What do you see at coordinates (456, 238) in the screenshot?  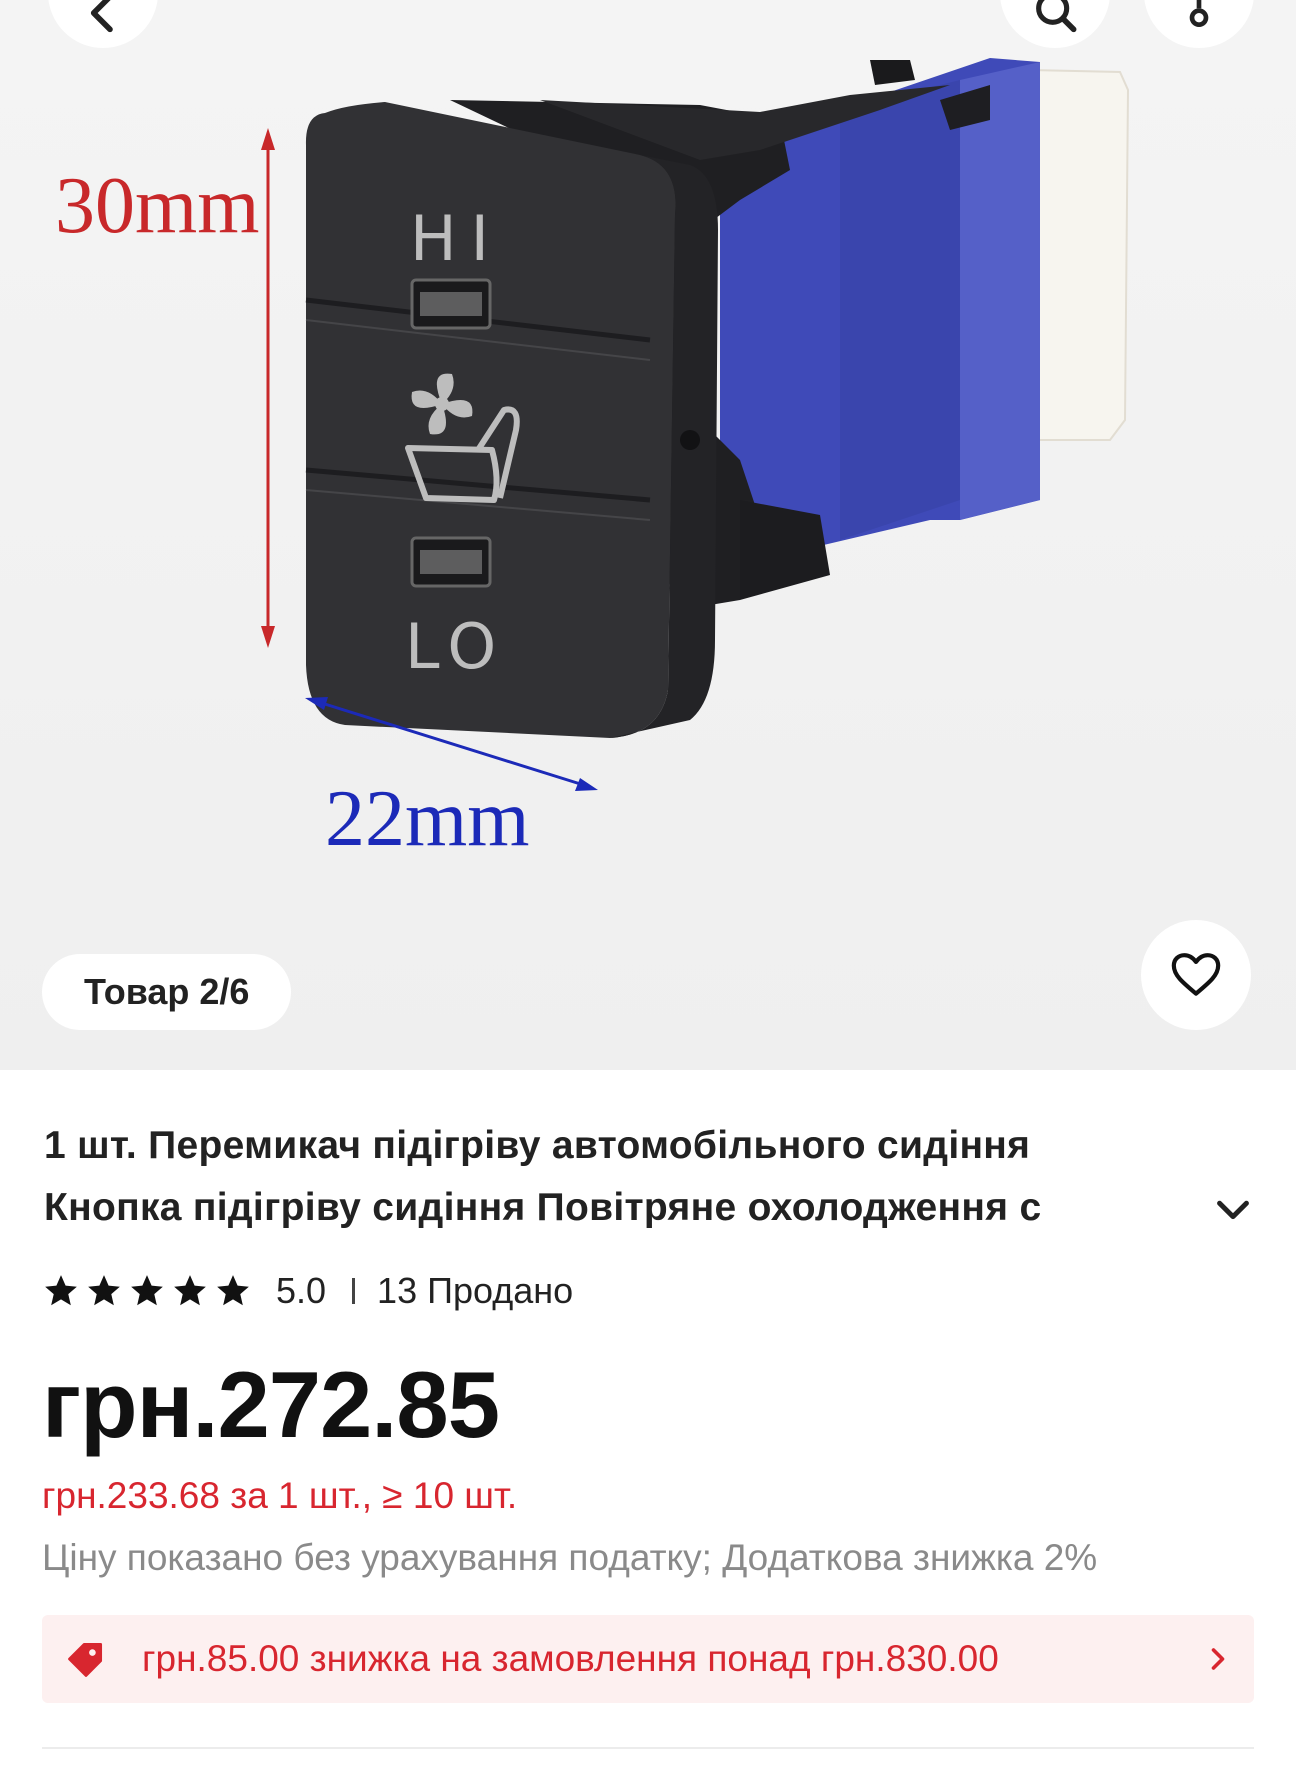 I see `hi-label: HI` at bounding box center [456, 238].